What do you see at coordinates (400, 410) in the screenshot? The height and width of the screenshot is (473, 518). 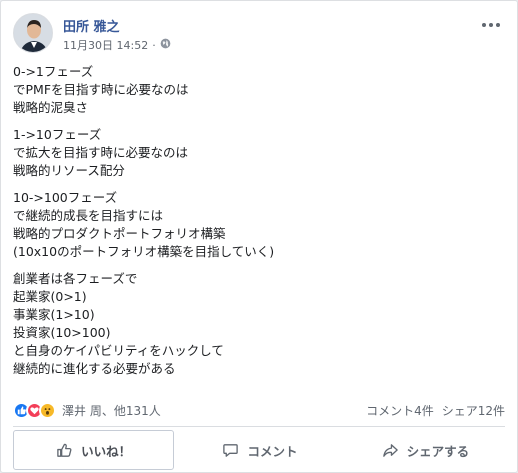 I see `comment-count: コメント4件` at bounding box center [400, 410].